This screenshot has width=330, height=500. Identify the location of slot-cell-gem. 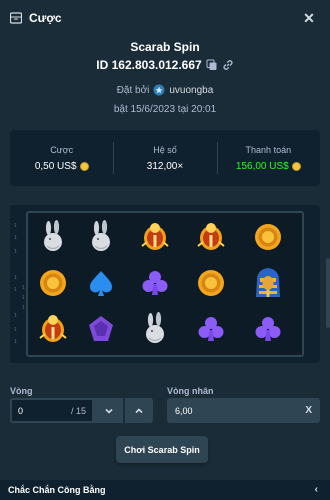
(101, 329).